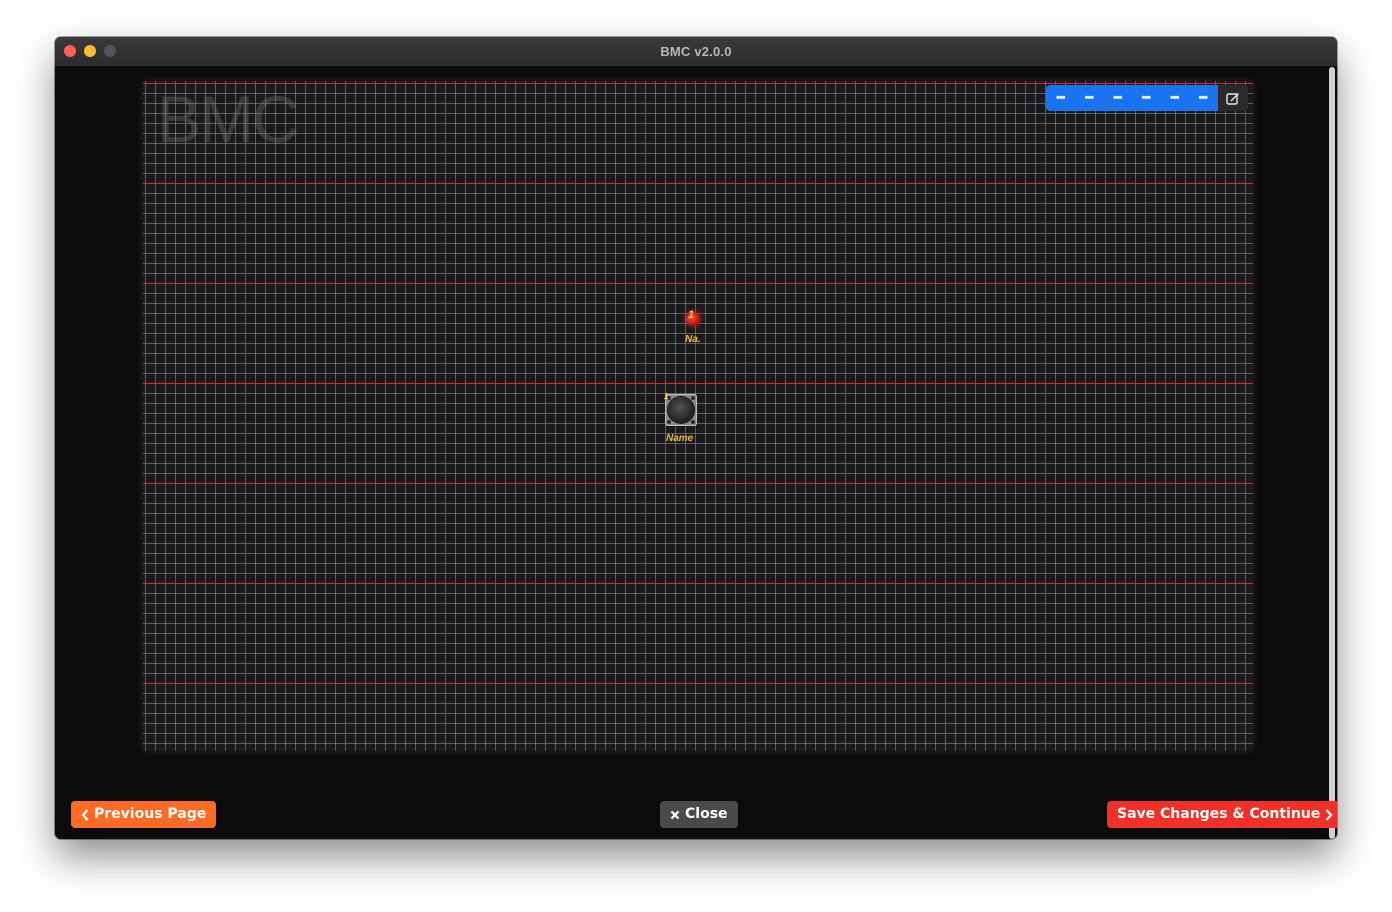 The image size is (1392, 912). I want to click on toolbar-button-5: •••, so click(1174, 98).